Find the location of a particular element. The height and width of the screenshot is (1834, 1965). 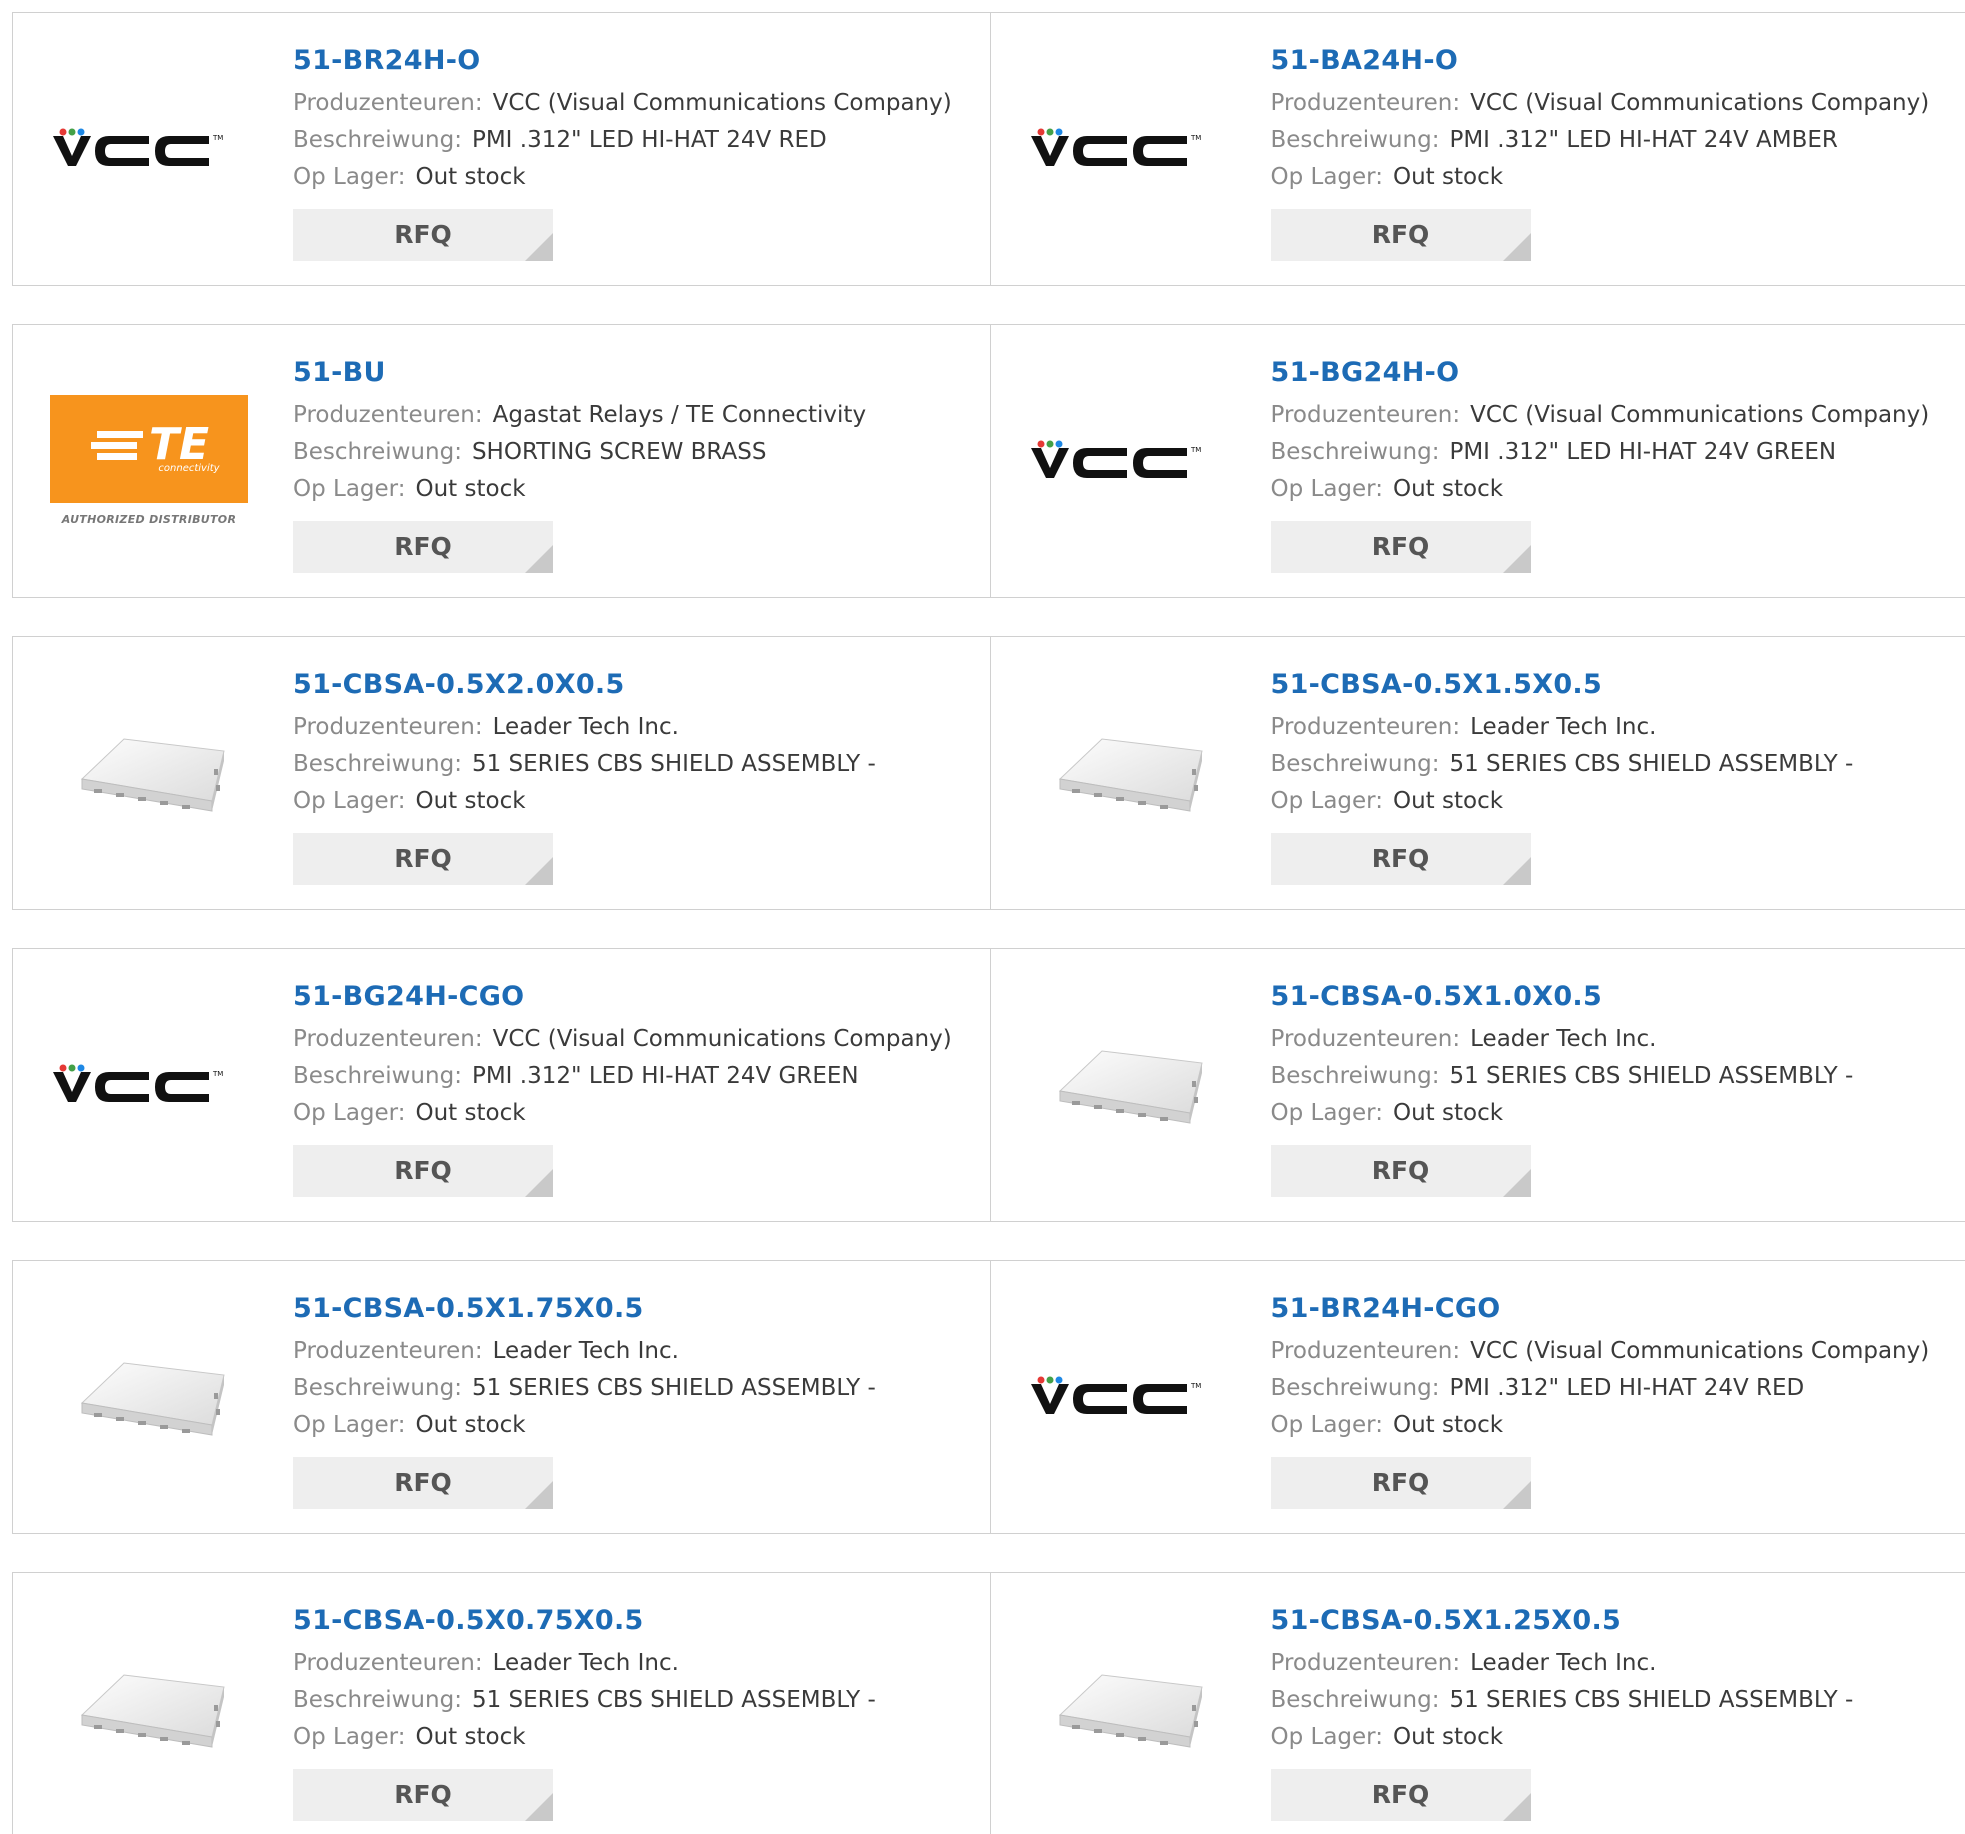

manufacturer-row: Produzenteuren:Leader Tech Inc. is located at coordinates (633, 1351).